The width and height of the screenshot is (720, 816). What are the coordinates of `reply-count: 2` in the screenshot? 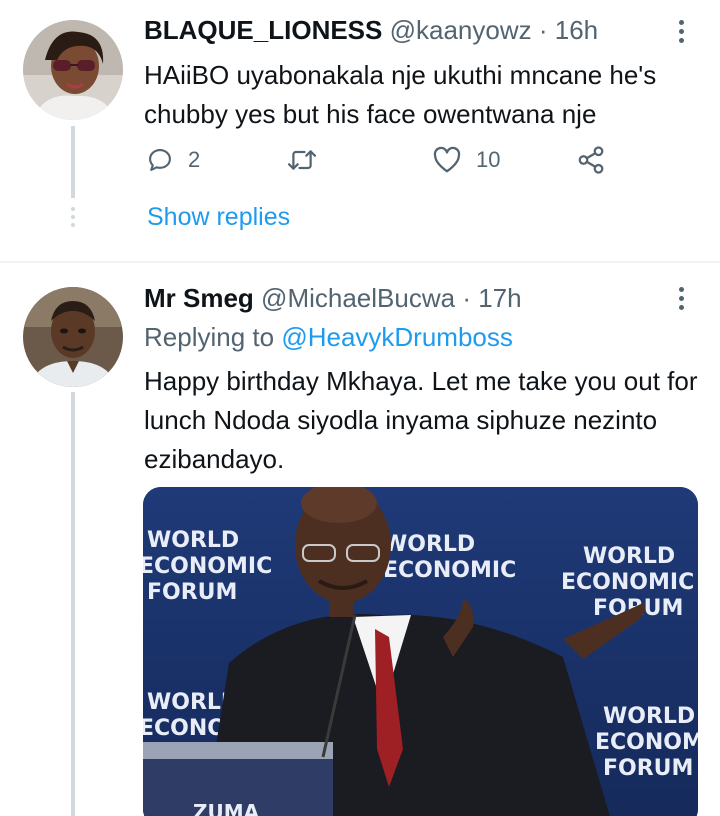 It's located at (194, 159).